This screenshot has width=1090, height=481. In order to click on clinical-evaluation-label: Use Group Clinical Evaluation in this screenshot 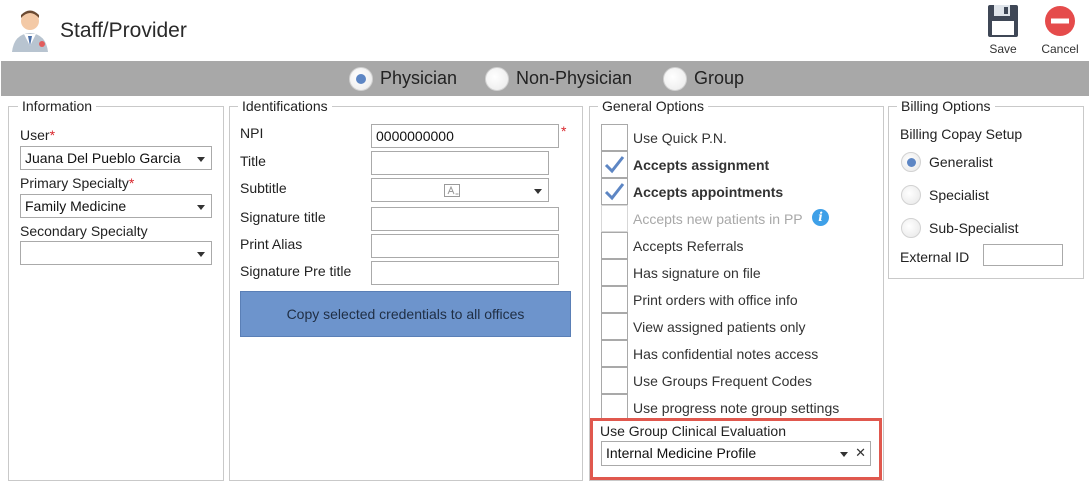, I will do `click(693, 431)`.